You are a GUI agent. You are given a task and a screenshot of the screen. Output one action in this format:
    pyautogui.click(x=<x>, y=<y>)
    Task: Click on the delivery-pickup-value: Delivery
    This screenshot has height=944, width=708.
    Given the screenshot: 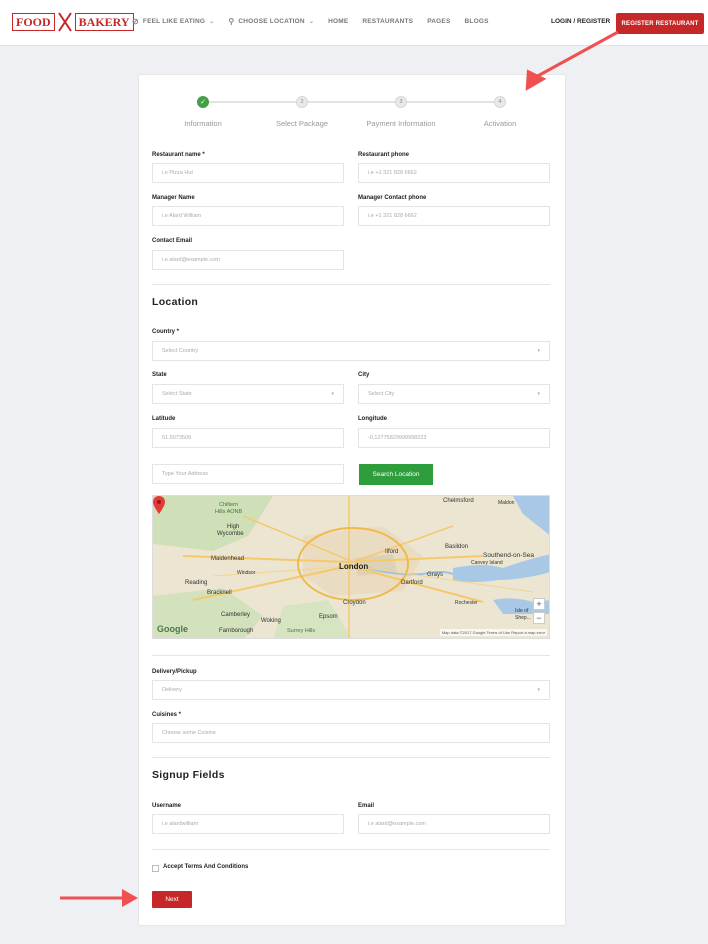 What is the action you would take?
    pyautogui.click(x=172, y=690)
    